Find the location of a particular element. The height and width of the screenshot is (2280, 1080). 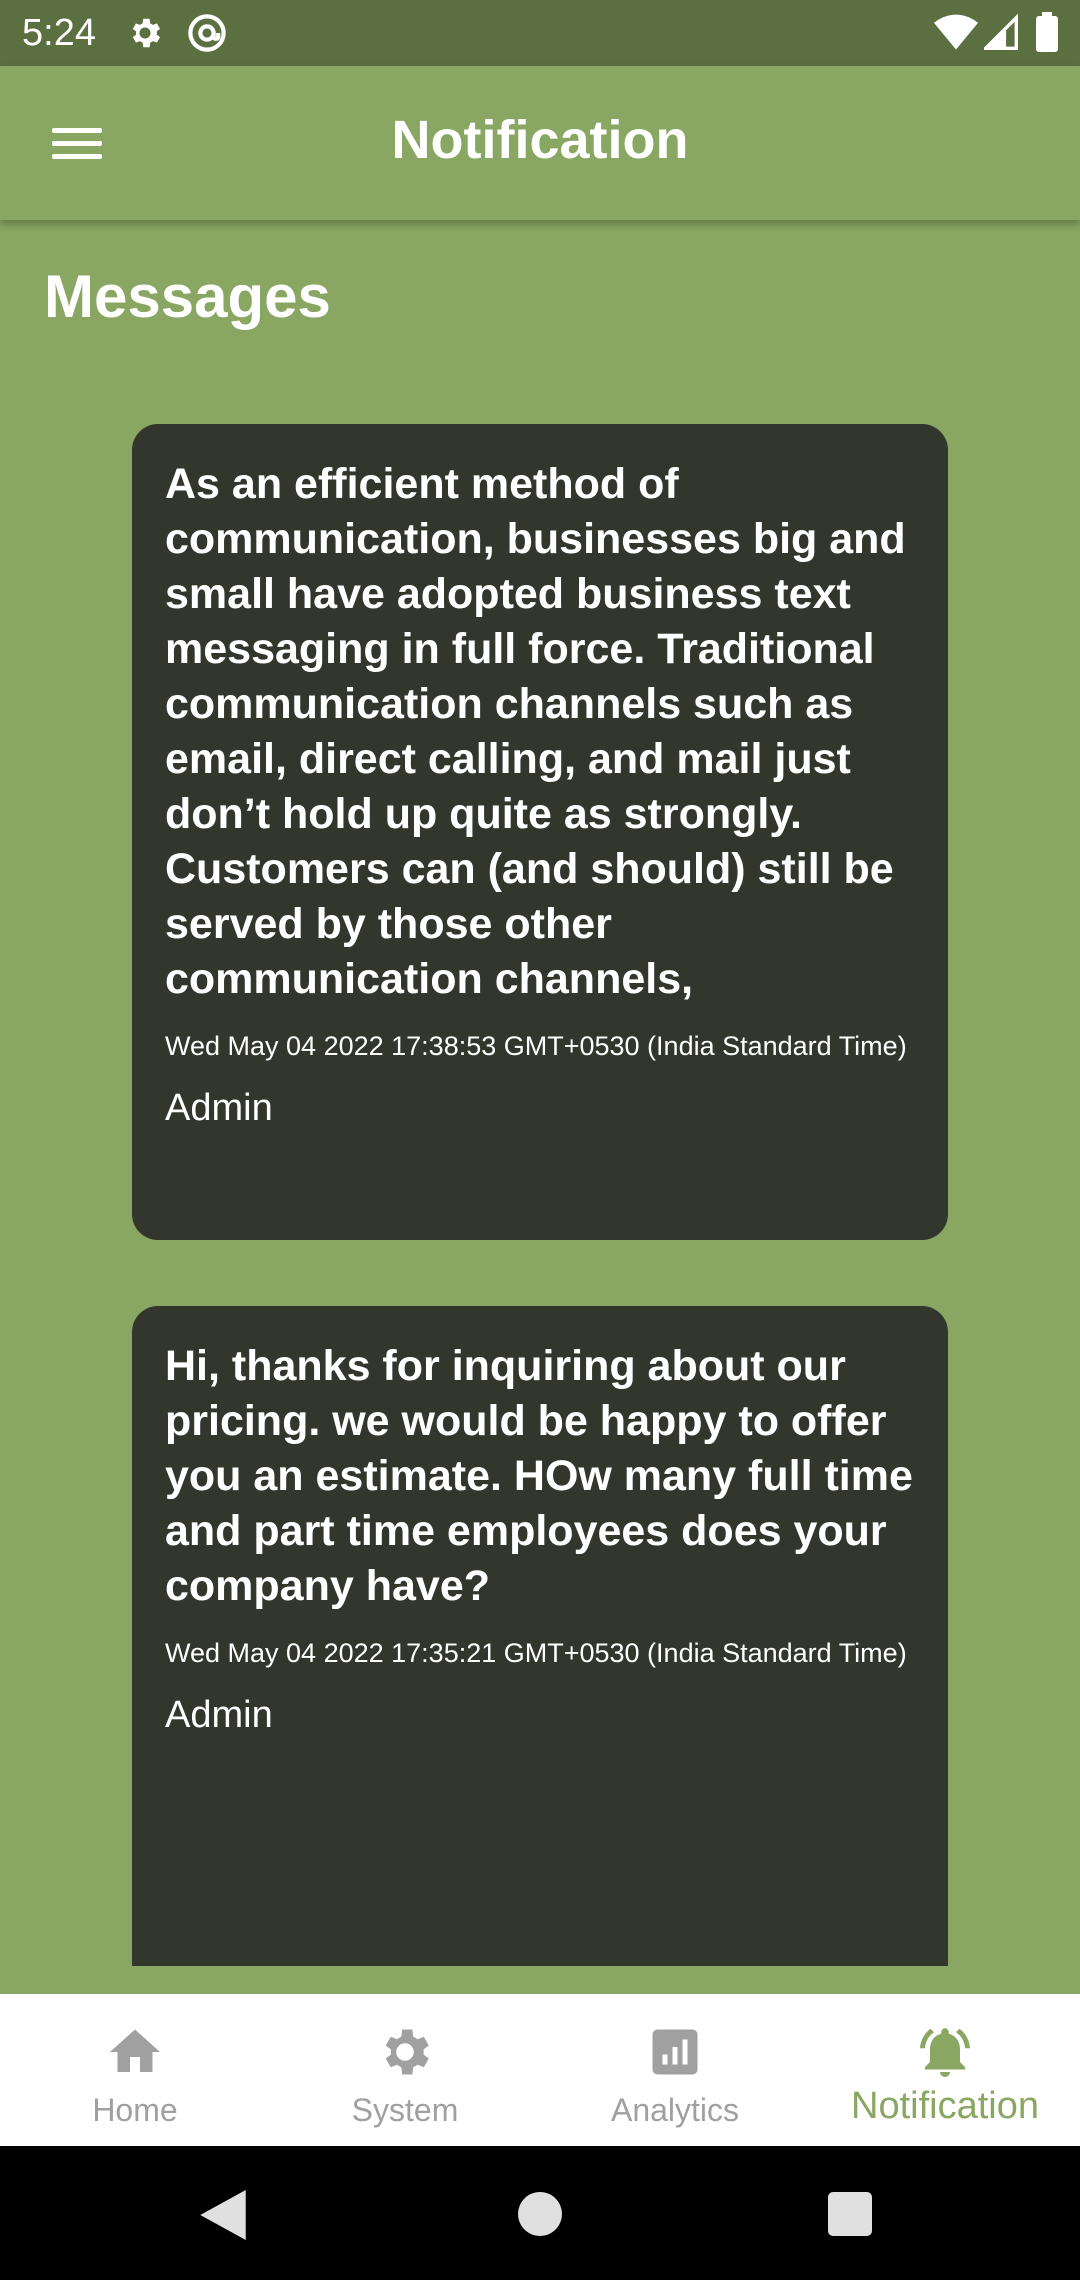

app-bar: Notification is located at coordinates (540, 143).